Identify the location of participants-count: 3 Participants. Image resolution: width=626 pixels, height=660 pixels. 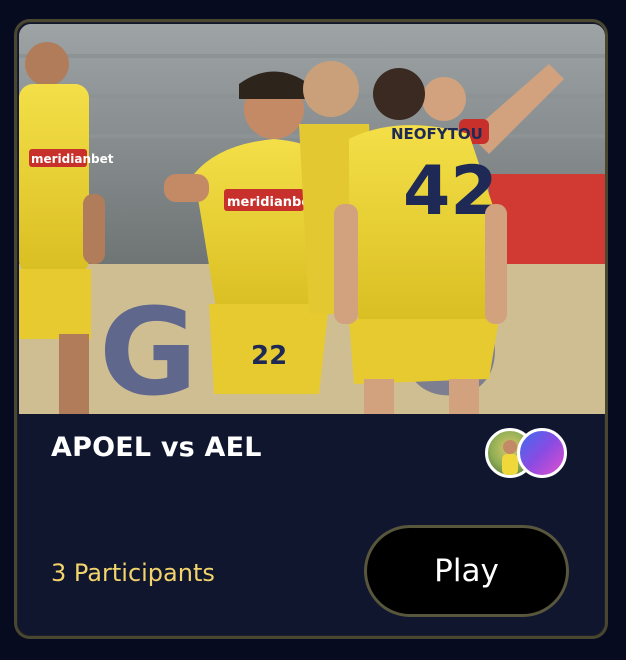
(133, 573).